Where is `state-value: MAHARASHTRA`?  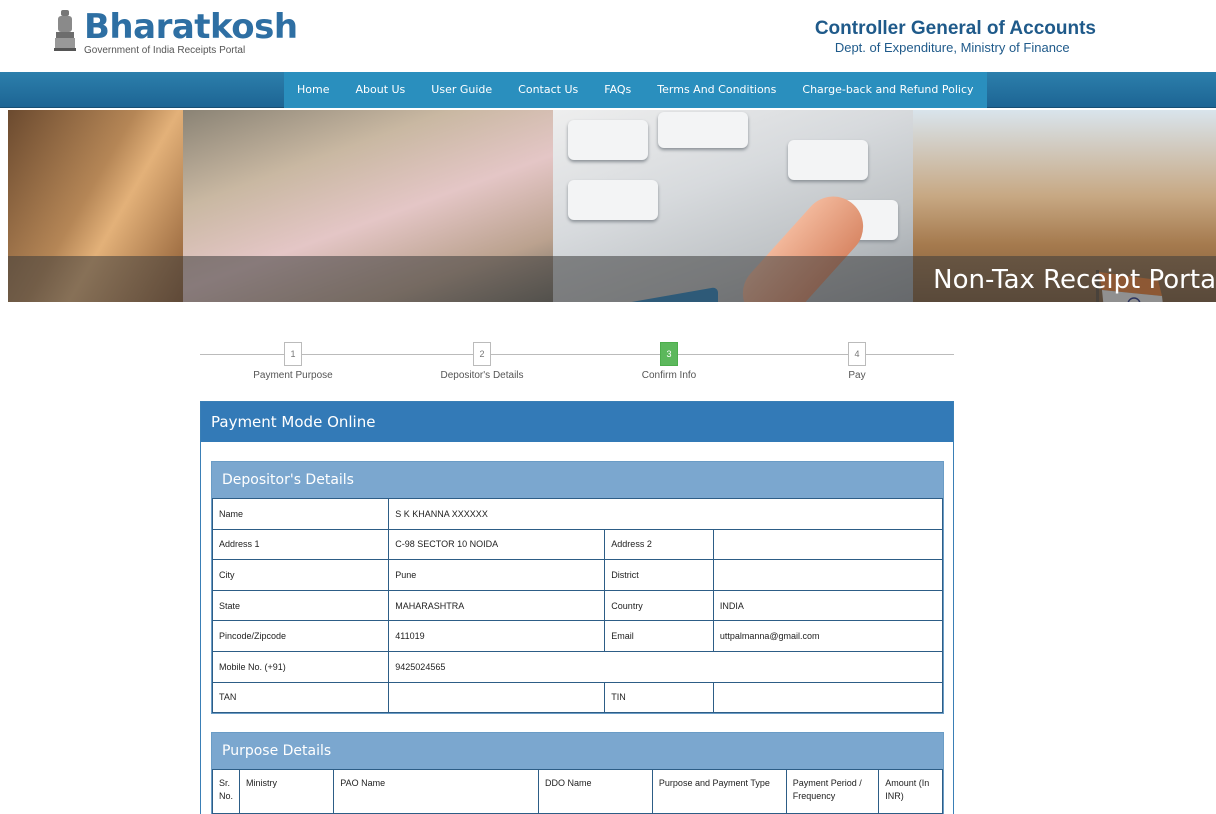 state-value: MAHARASHTRA is located at coordinates (497, 605).